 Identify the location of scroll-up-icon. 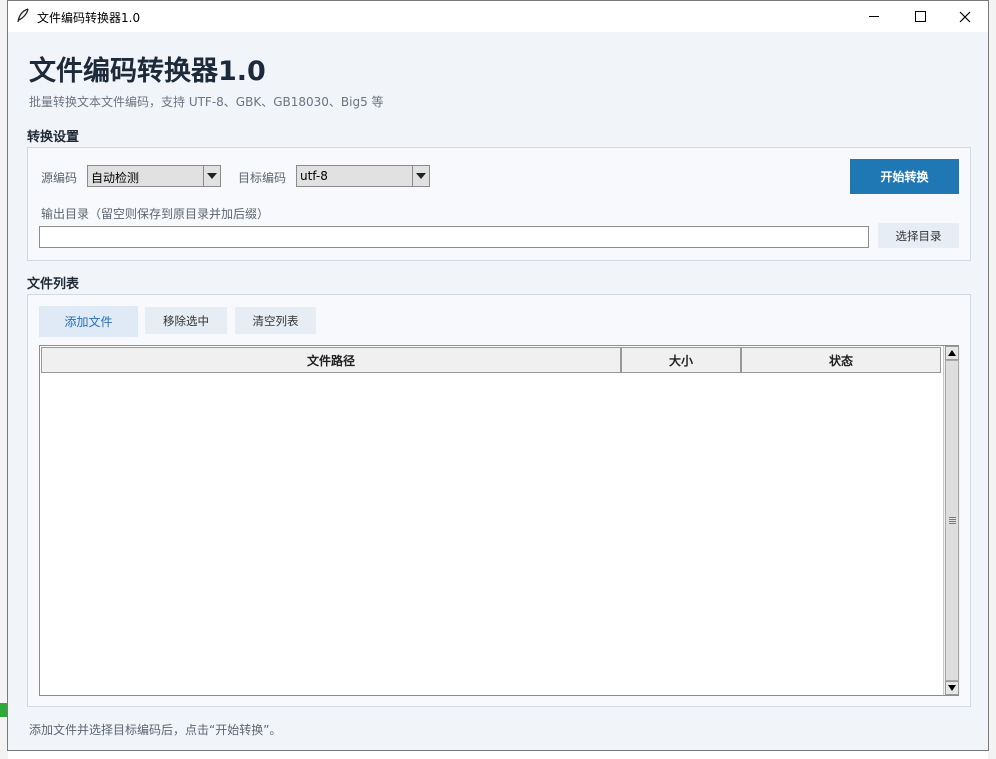
(952, 353).